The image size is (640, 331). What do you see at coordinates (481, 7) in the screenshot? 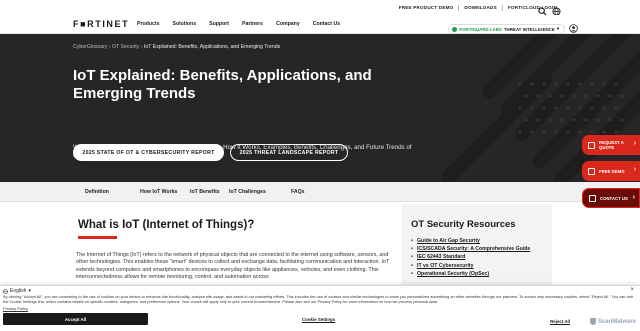
I see `downloads-link: DOWNLOADS` at bounding box center [481, 7].